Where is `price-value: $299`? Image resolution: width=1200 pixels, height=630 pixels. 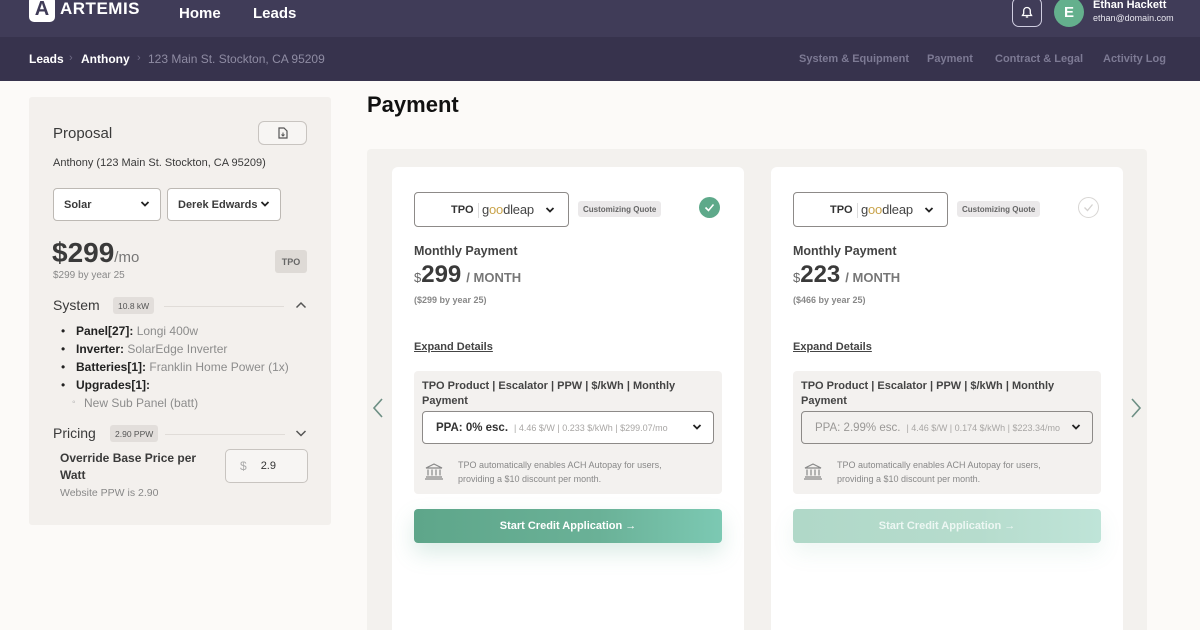 price-value: $299 is located at coordinates (83, 252).